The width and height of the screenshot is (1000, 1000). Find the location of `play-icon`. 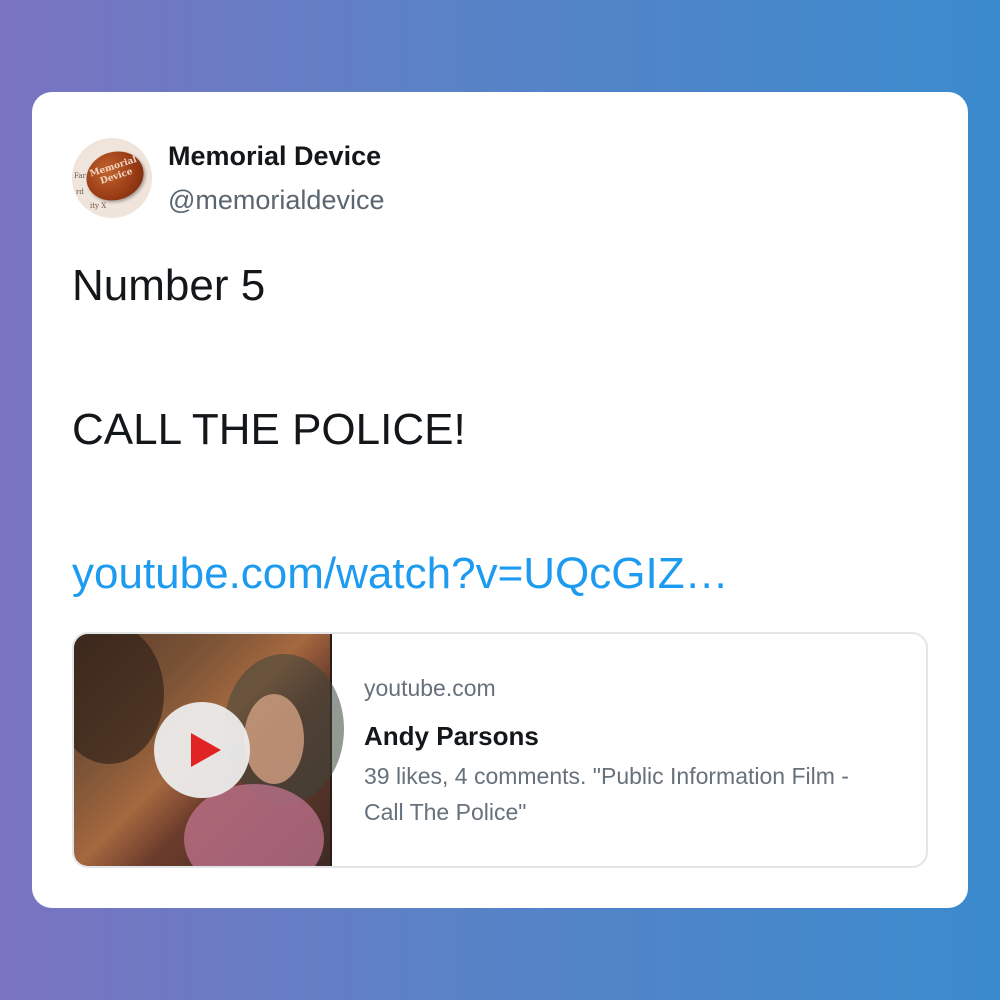

play-icon is located at coordinates (206, 750).